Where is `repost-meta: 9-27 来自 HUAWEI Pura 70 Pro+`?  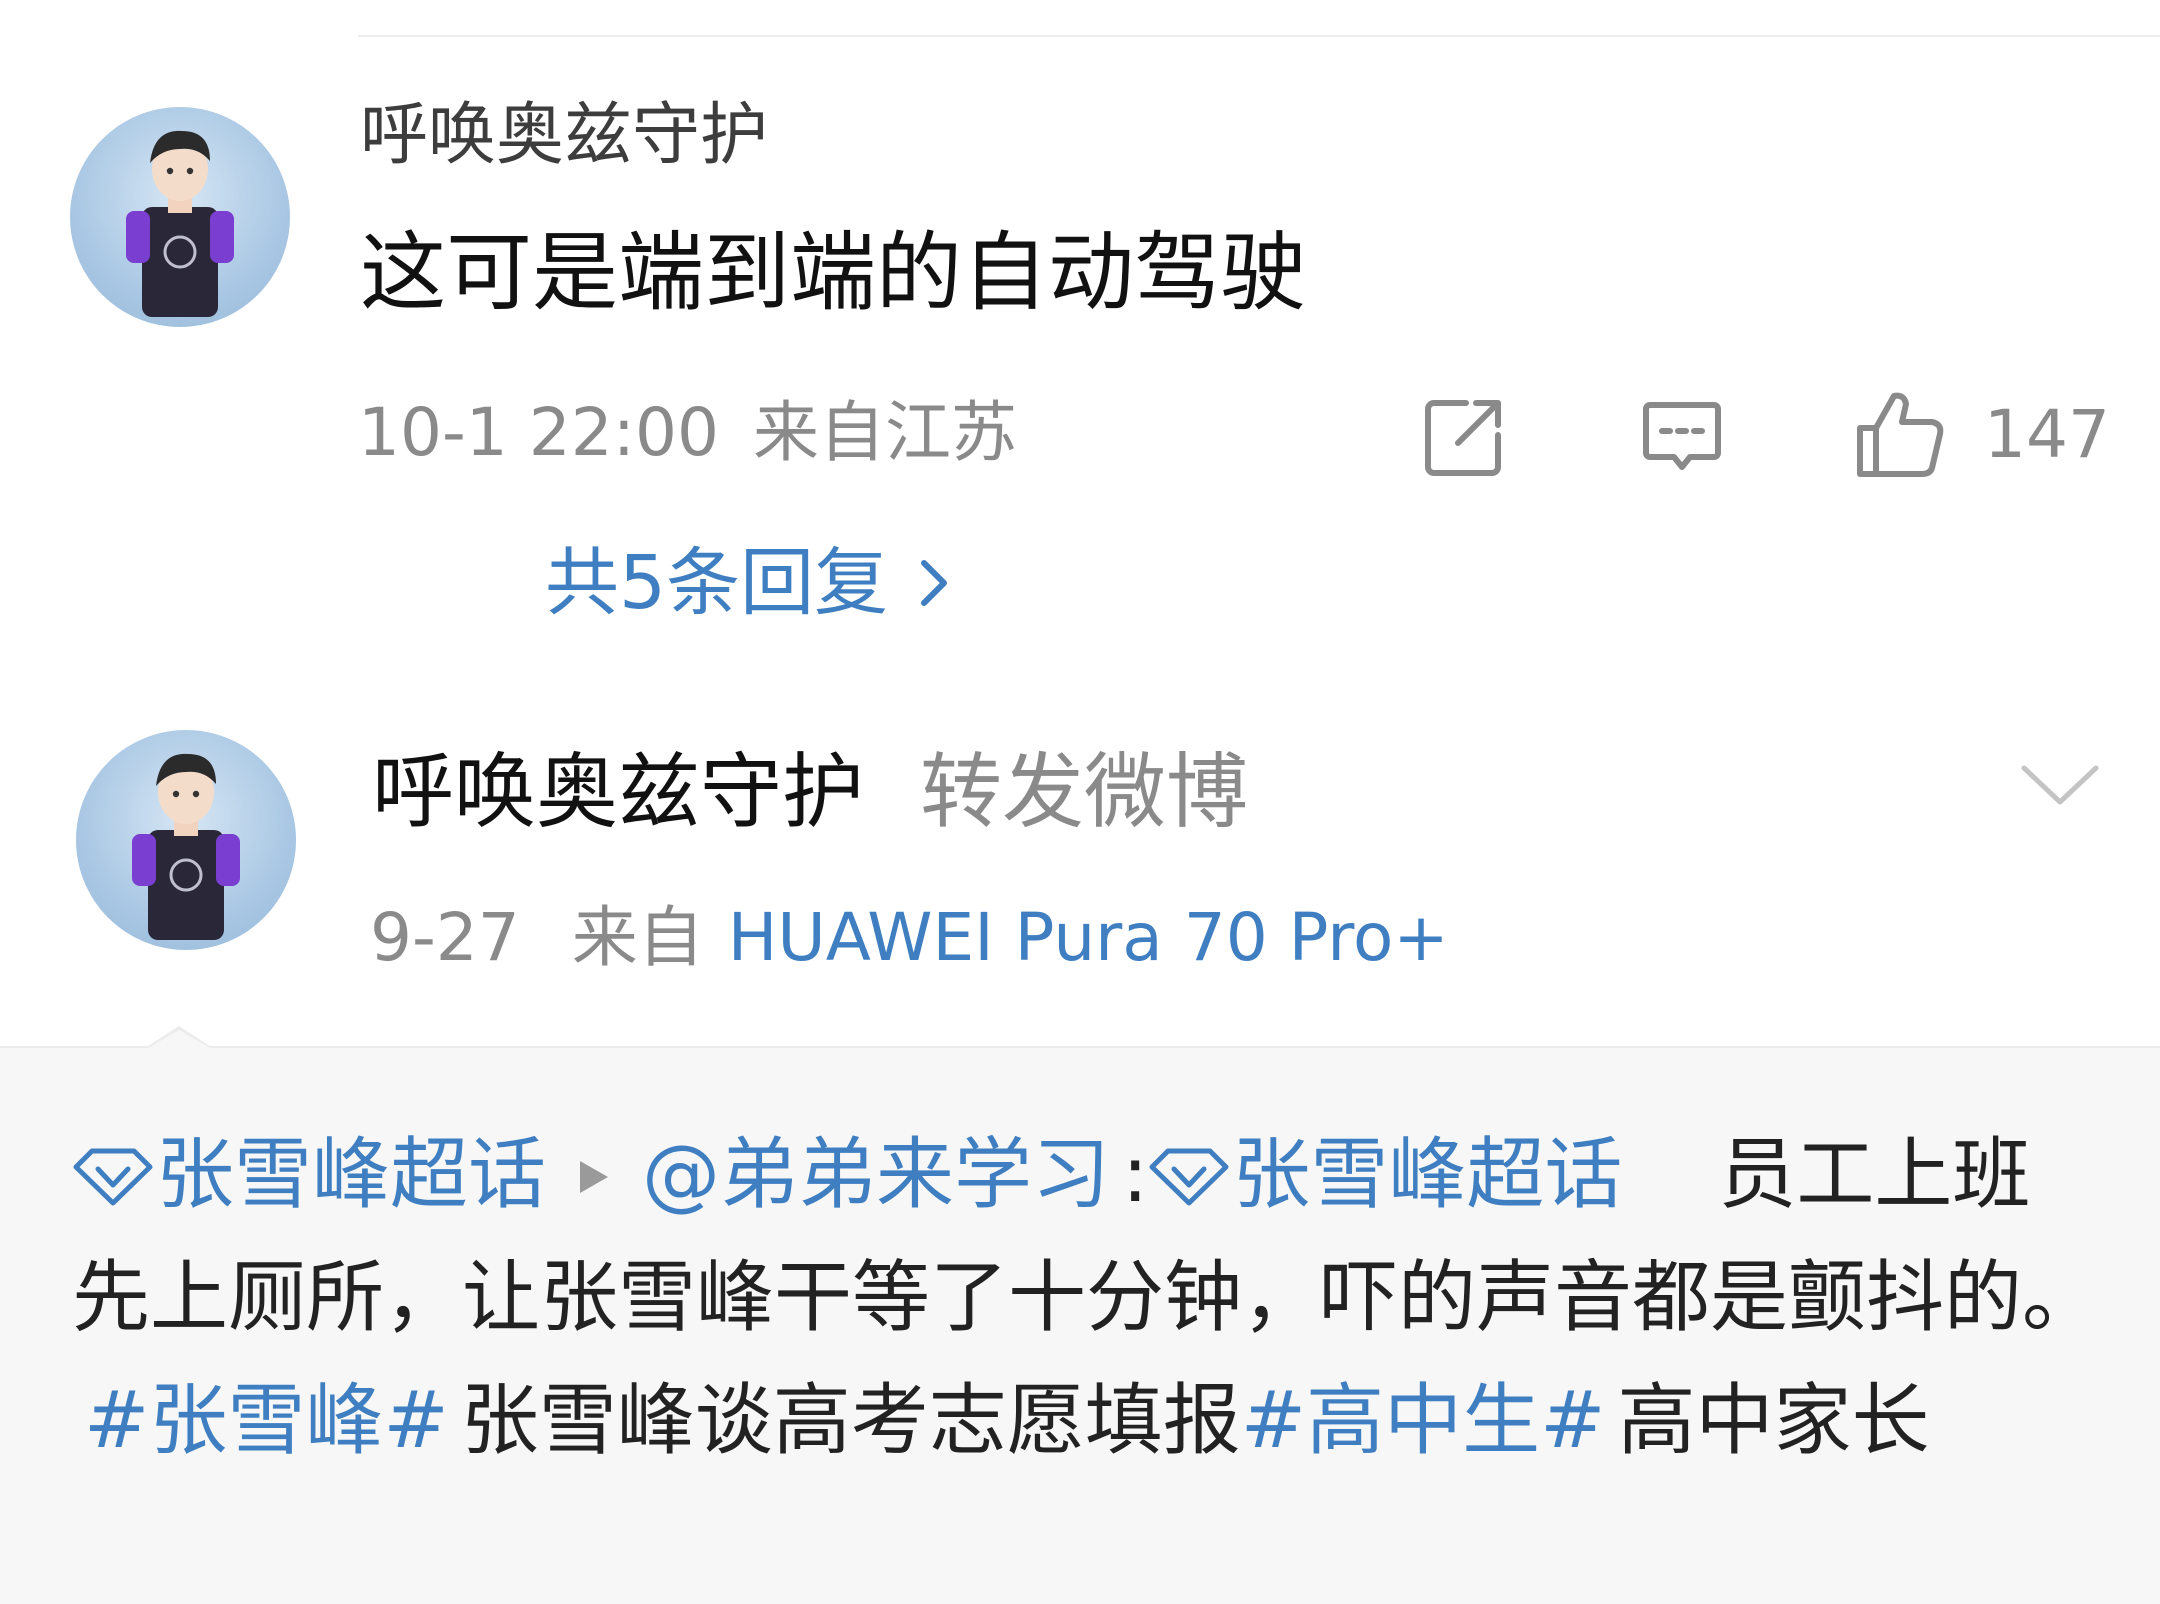
repost-meta: 9-27 来自 HUAWEI Pura 70 Pro+ is located at coordinates (909, 938).